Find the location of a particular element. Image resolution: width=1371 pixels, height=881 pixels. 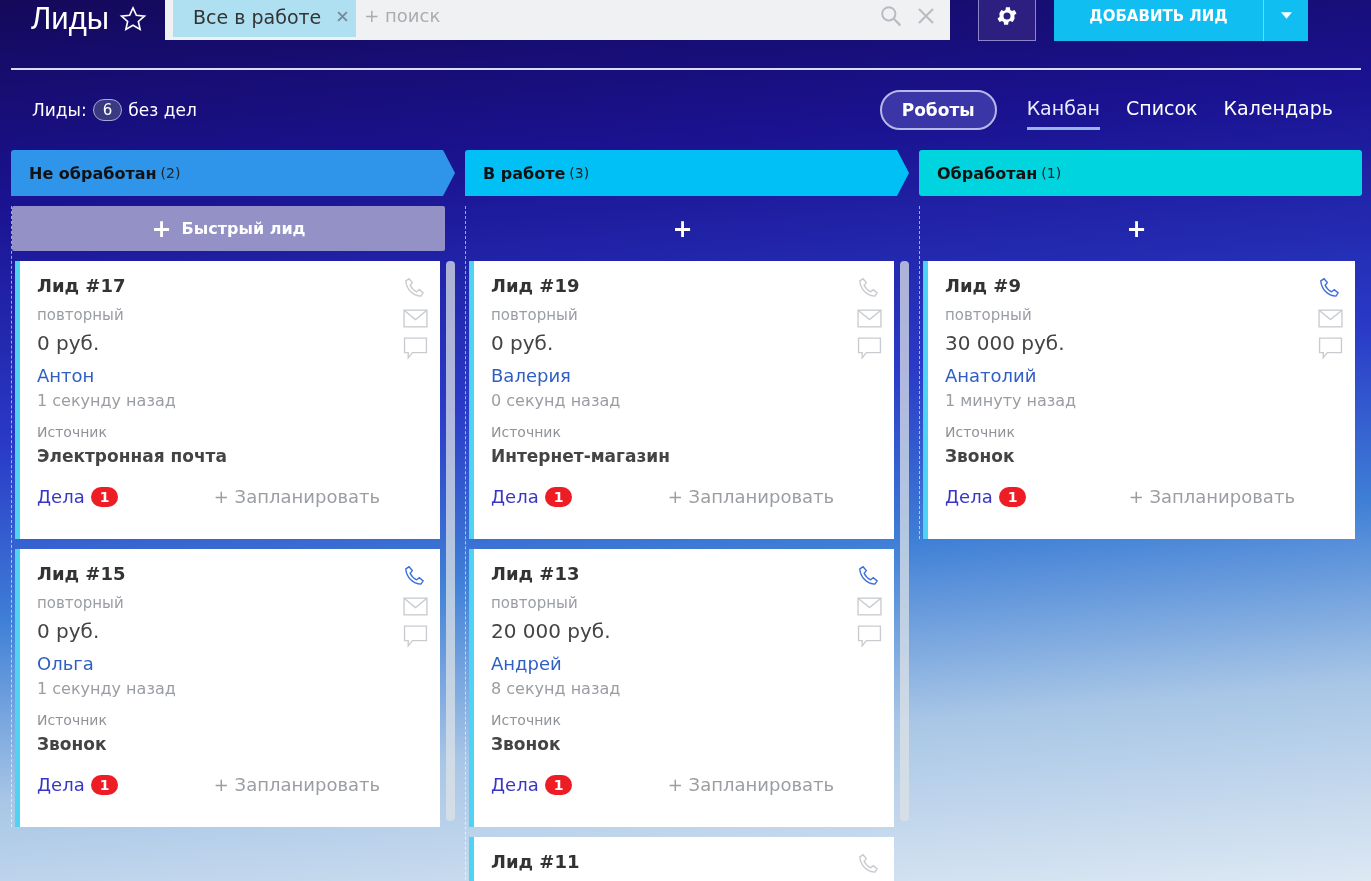

page-title: Лиды is located at coordinates (70, 18).